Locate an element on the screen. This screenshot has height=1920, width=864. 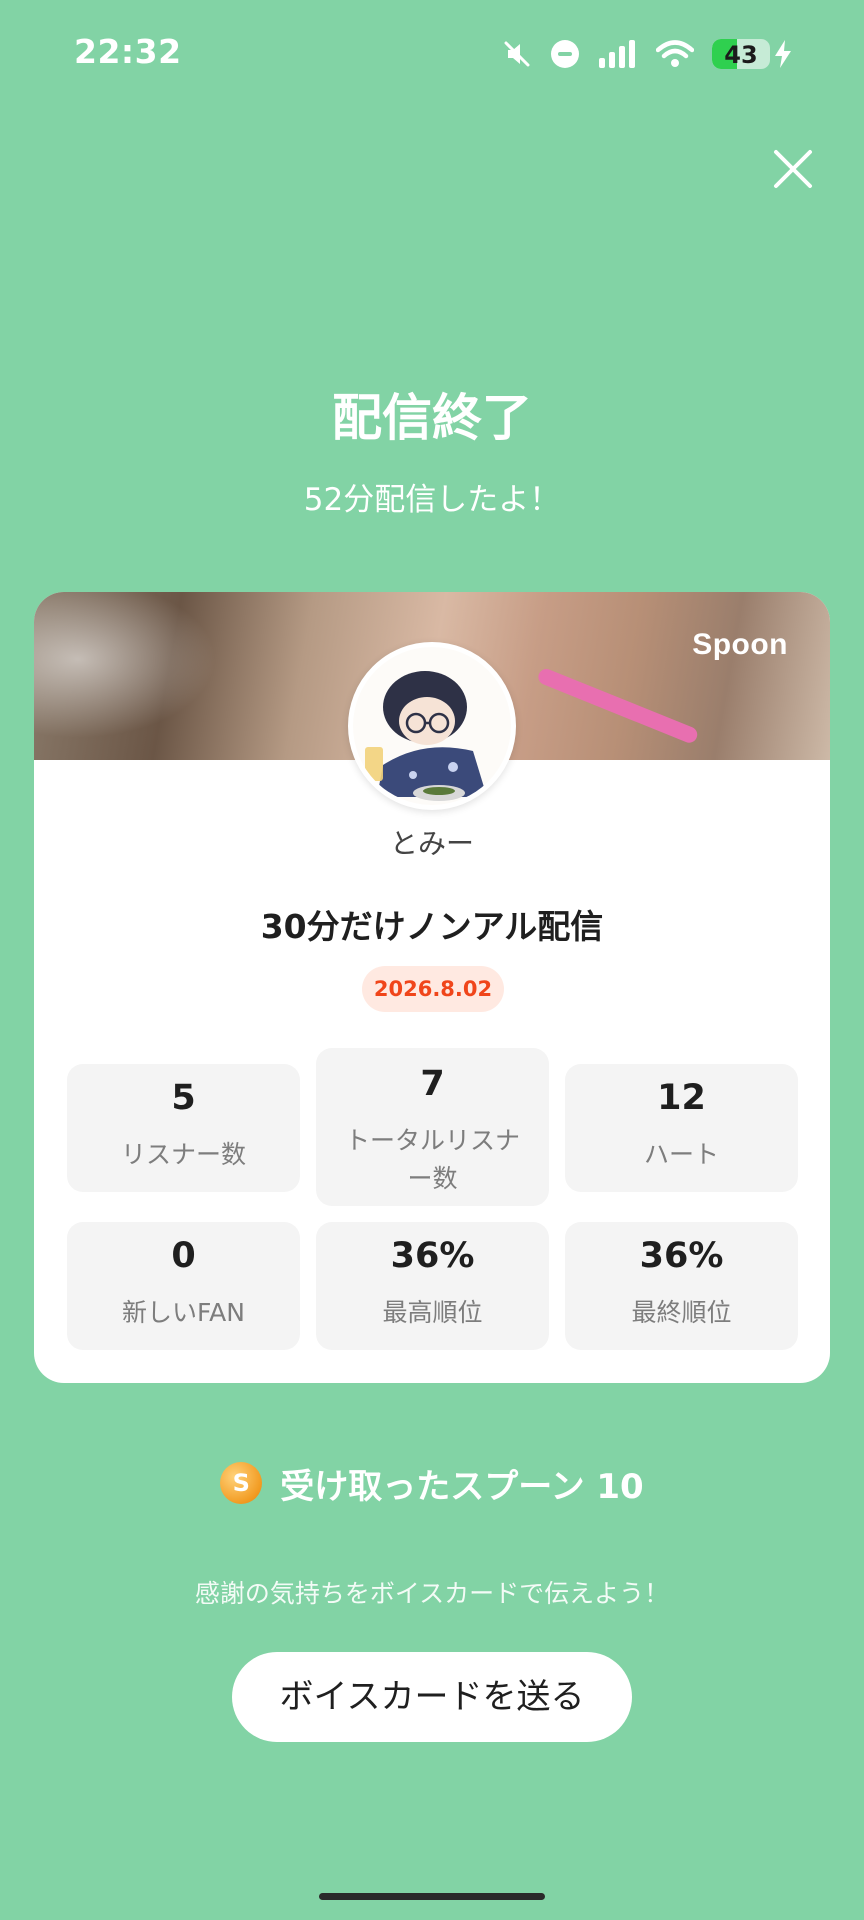
status-time: 22:32 is located at coordinates (128, 51).